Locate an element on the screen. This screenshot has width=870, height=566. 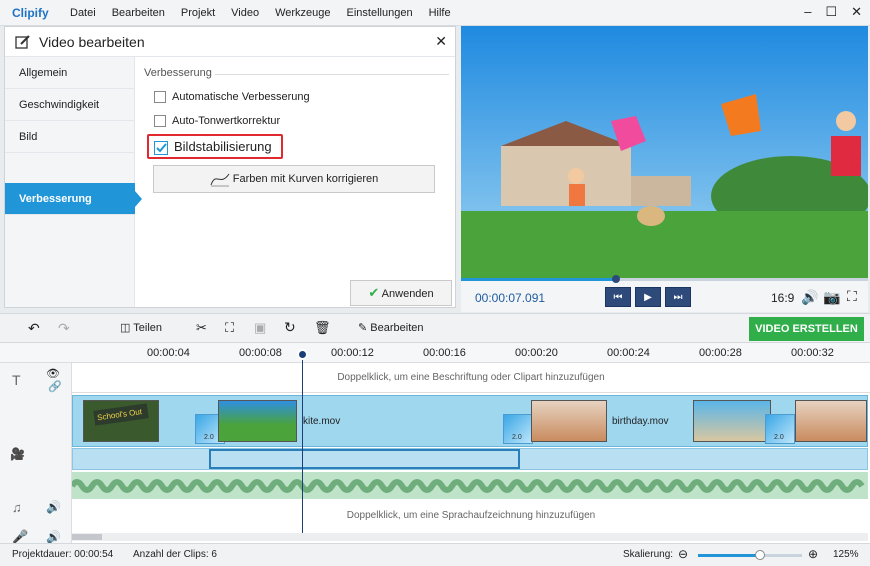
selected-clip-range is located at coordinates (364, 459).